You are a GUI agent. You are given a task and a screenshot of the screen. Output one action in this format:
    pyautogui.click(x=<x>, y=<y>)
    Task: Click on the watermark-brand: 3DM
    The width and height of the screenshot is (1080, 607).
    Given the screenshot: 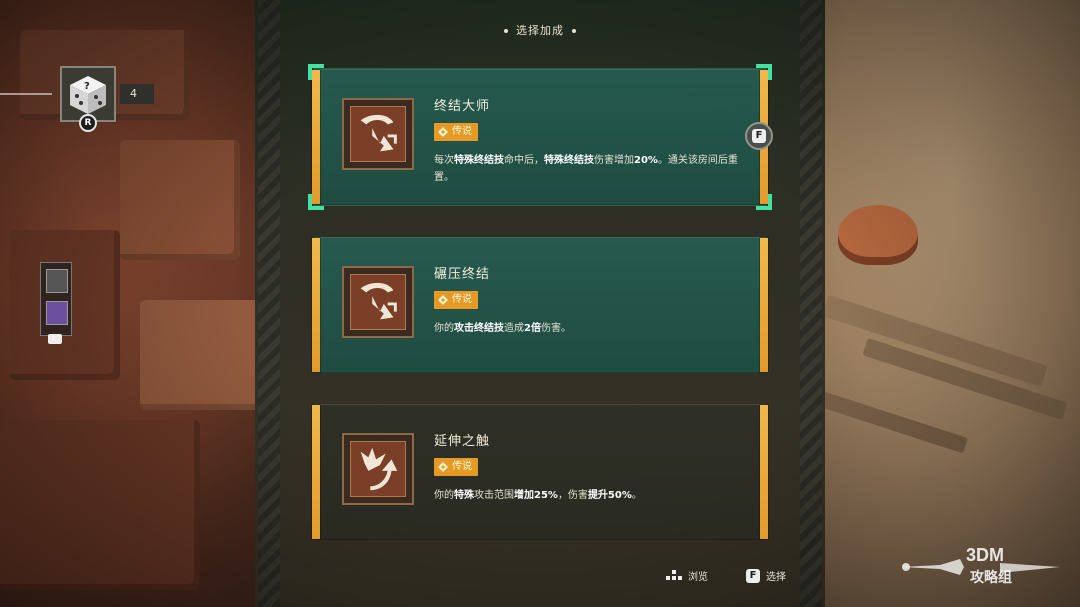 What is the action you would take?
    pyautogui.click(x=985, y=555)
    